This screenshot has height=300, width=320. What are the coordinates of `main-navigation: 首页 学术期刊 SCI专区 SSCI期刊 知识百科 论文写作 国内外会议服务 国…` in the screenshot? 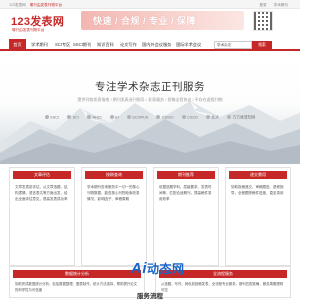 It's located at (150, 45).